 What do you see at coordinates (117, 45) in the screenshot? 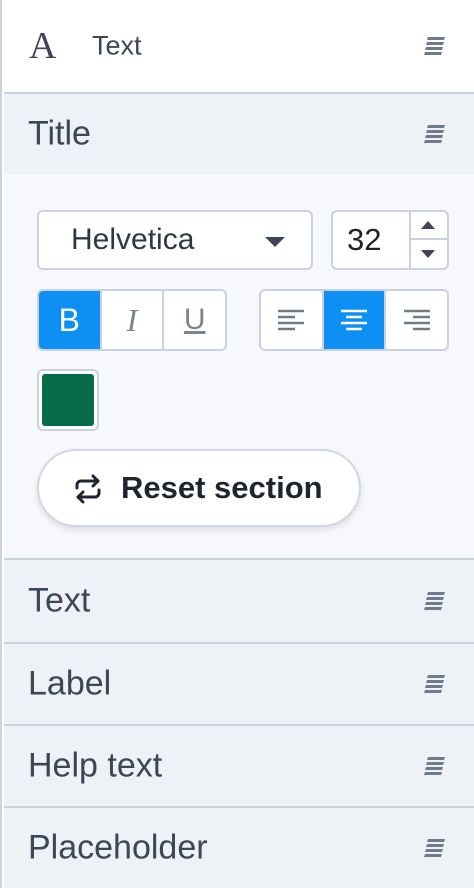
I see `panel-header-title: Text` at bounding box center [117, 45].